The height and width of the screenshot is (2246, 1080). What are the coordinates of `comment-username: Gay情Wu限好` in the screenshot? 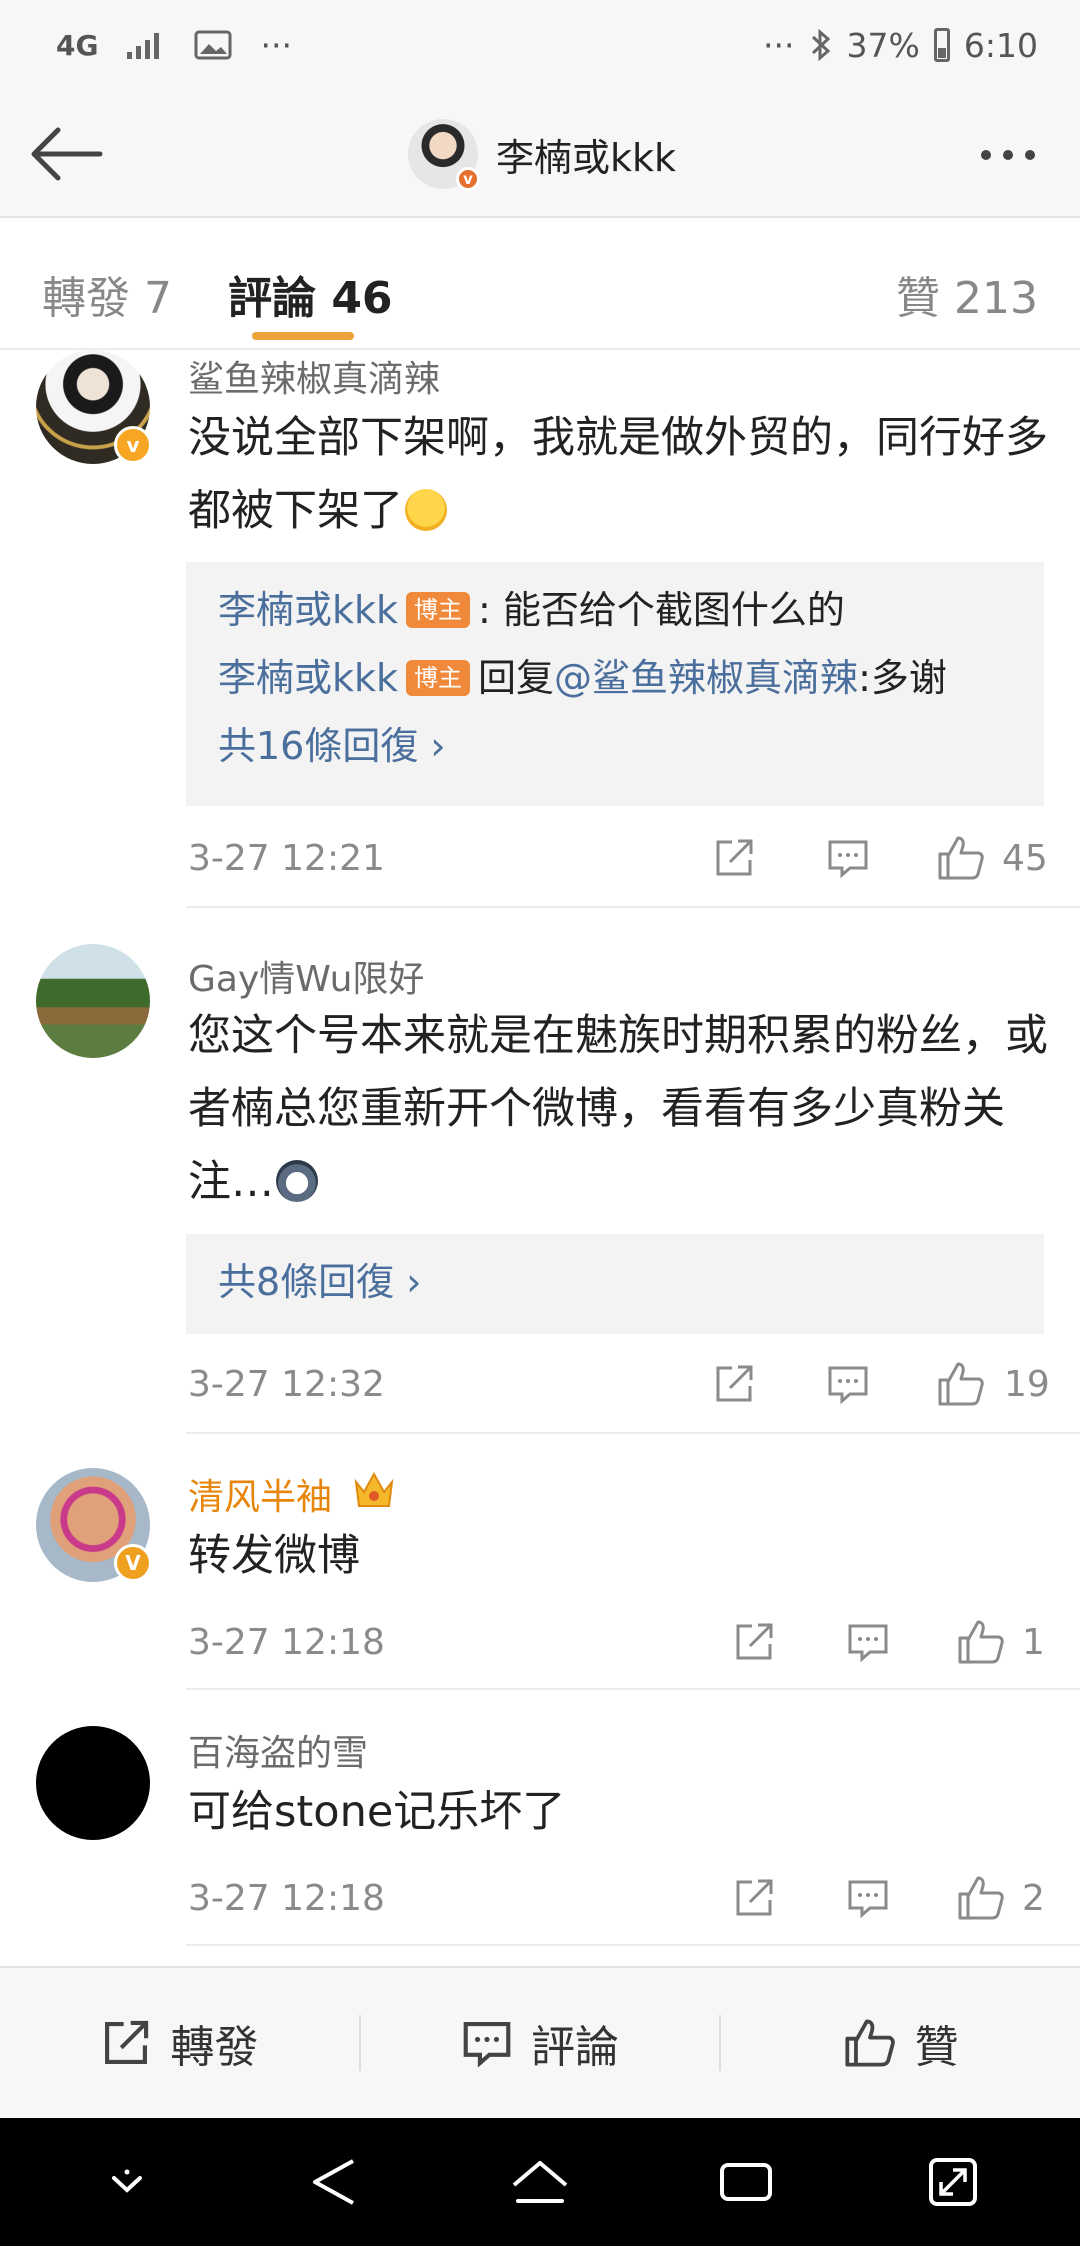 It's located at (306, 976).